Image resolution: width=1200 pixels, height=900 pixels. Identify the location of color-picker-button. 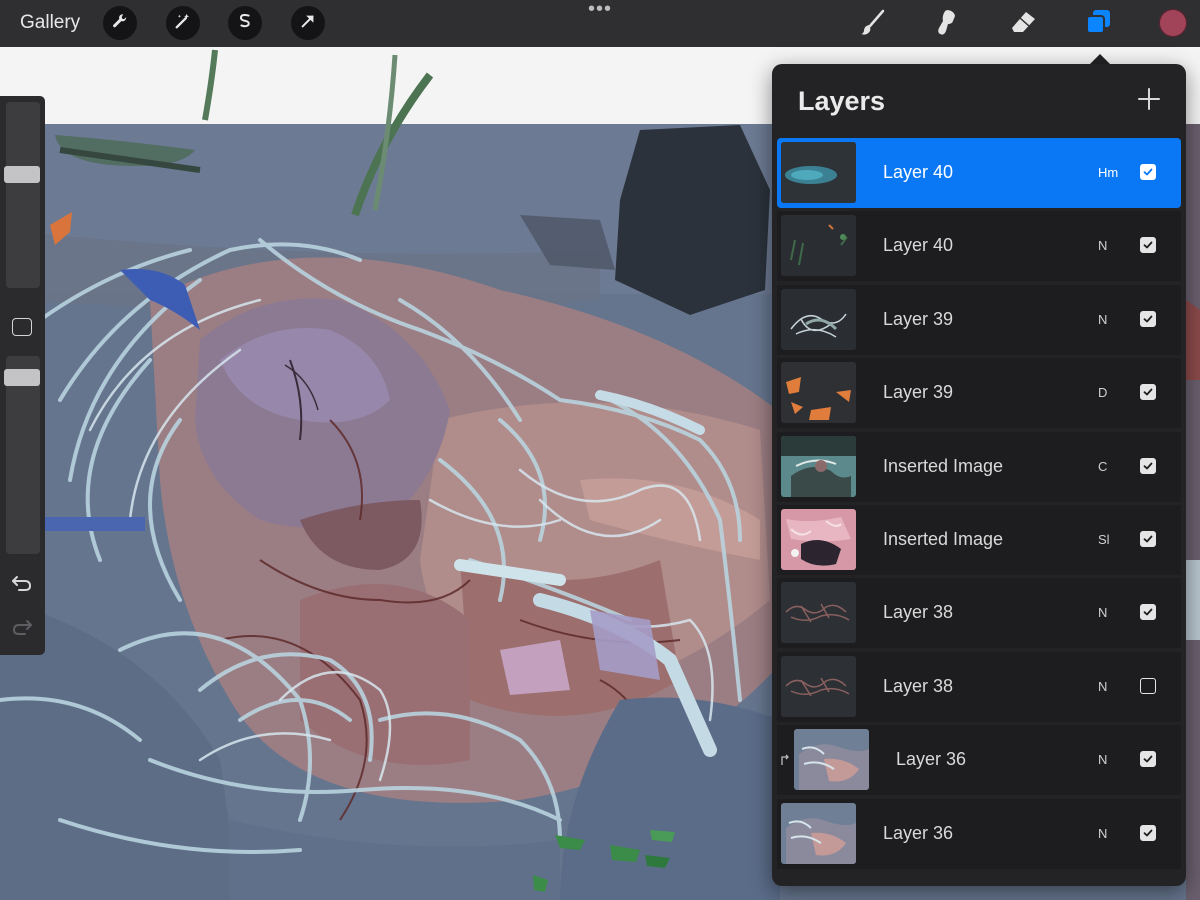
(1173, 23).